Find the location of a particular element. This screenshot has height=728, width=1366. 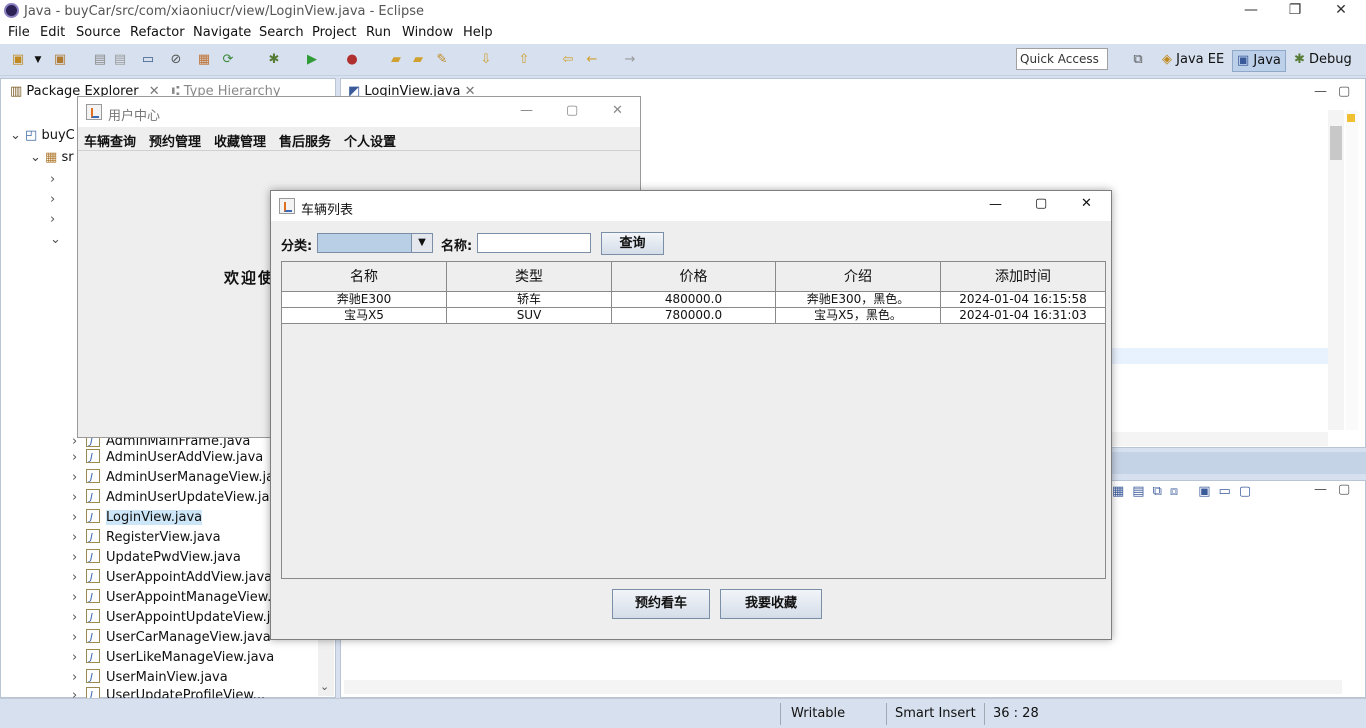

menu-search: Search is located at coordinates (281, 32).